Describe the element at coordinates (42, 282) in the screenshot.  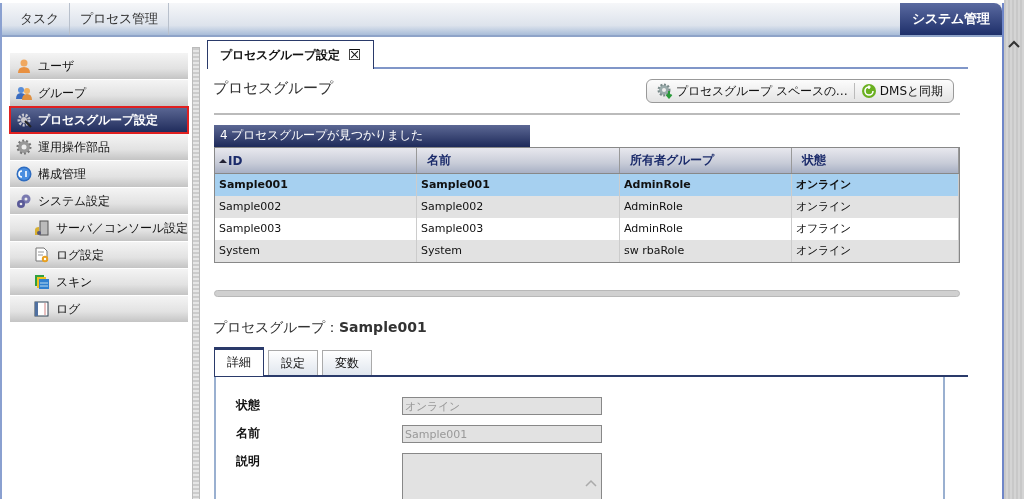
I see `skin-icon` at that location.